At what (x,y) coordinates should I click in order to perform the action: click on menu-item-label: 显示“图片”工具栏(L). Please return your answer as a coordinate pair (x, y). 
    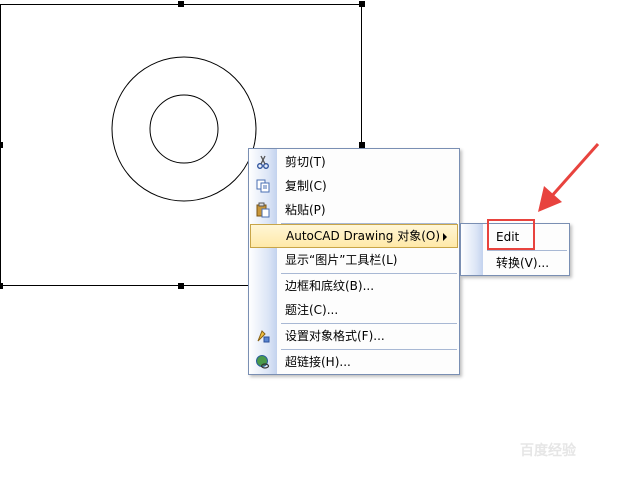
    Looking at the image, I should click on (341, 260).